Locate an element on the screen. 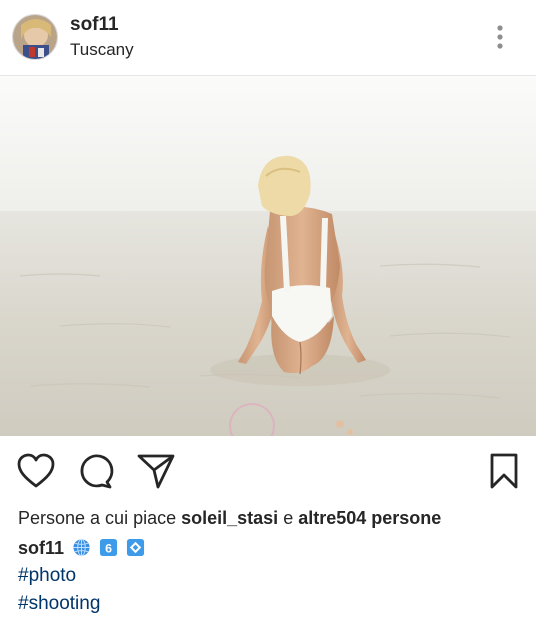  post-header: sof11 Tuscany is located at coordinates (268, 38).